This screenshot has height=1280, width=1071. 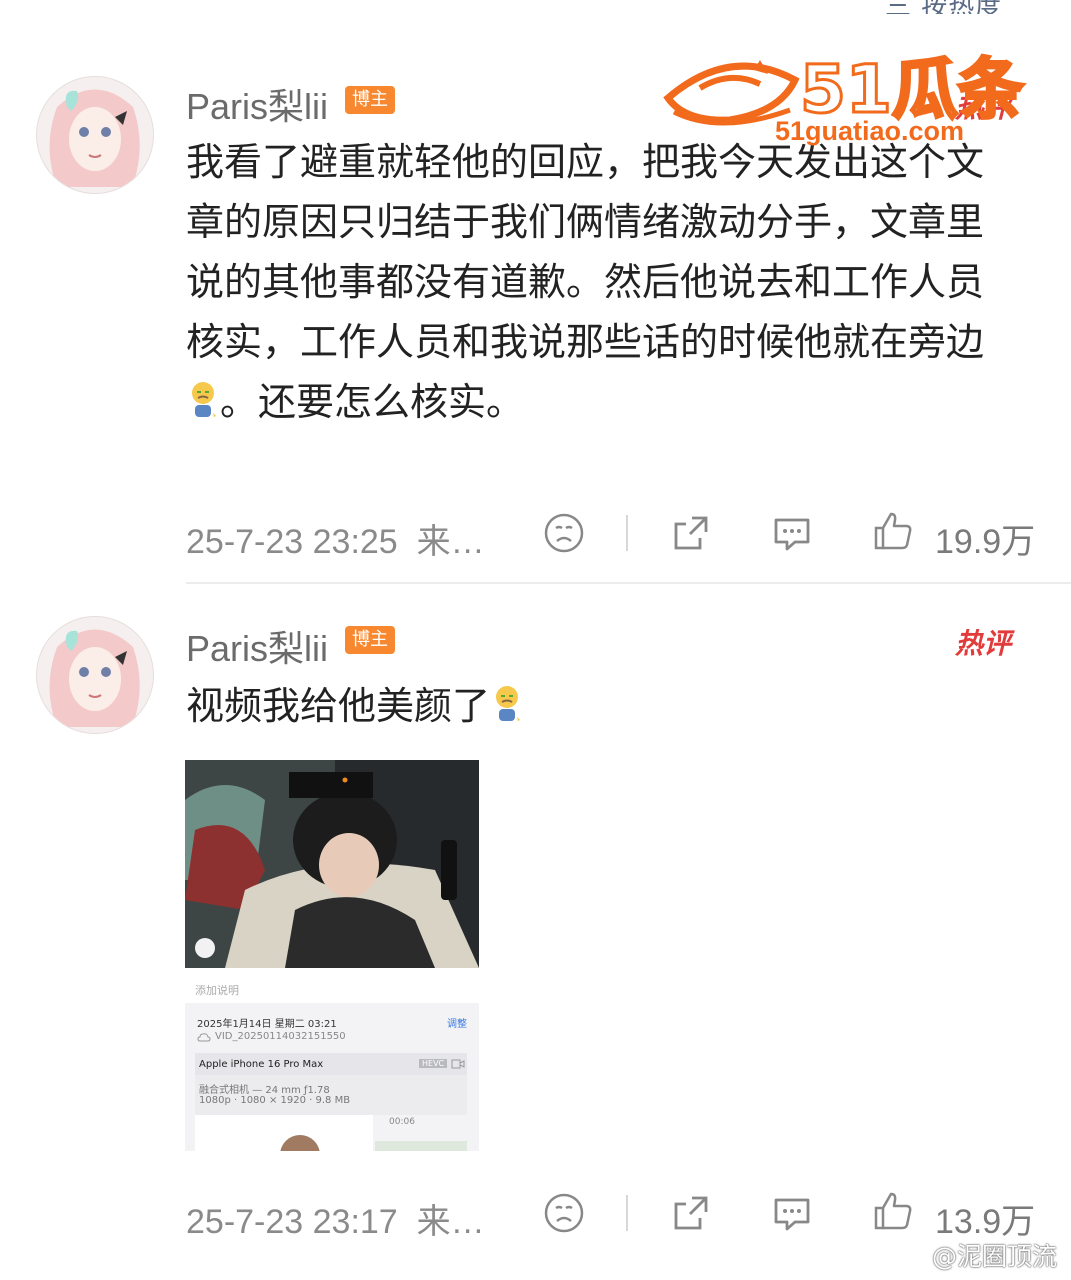 I want to click on card-duration: 00:06, so click(x=402, y=1122).